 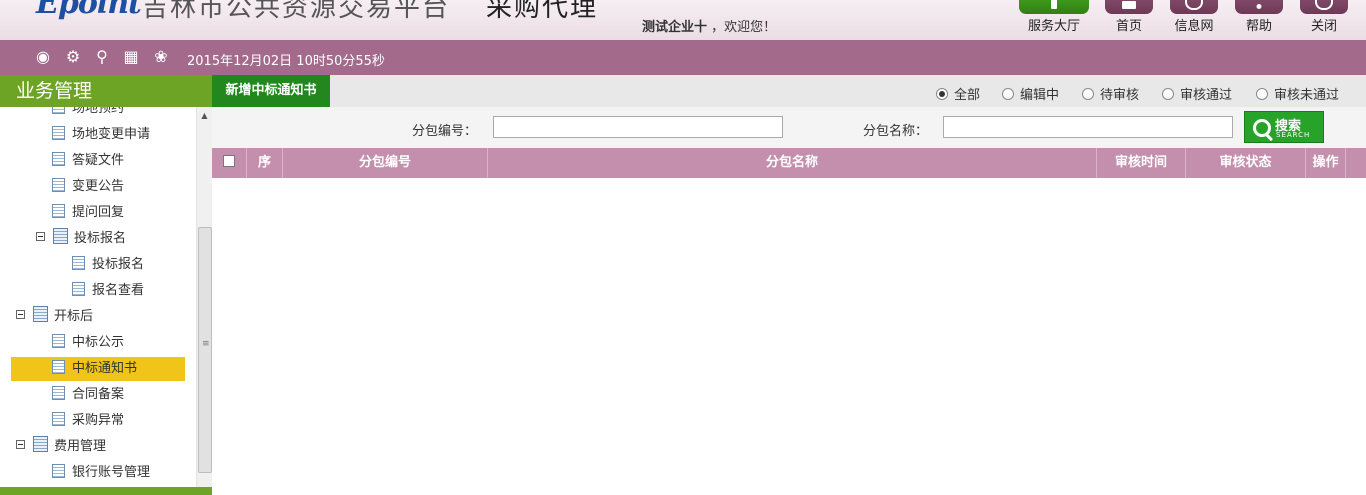 I want to click on package-name-input, so click(x=1088, y=127).